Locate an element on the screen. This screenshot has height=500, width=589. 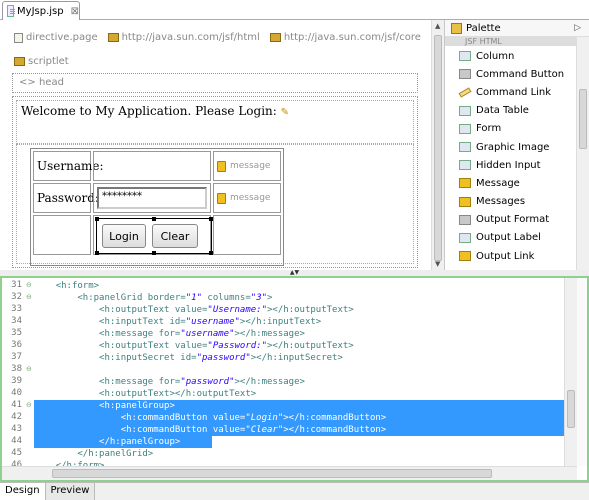
line-number: 40 is located at coordinates (16, 393).